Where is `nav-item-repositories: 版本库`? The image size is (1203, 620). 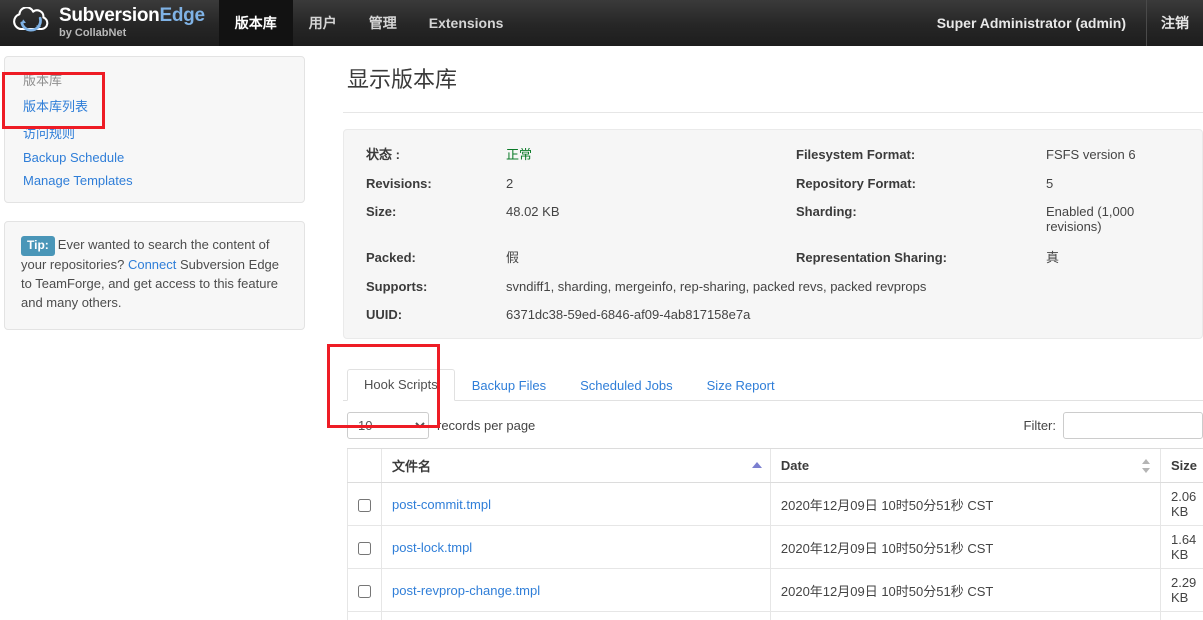
nav-item-repositories: 版本库 is located at coordinates (255, 23).